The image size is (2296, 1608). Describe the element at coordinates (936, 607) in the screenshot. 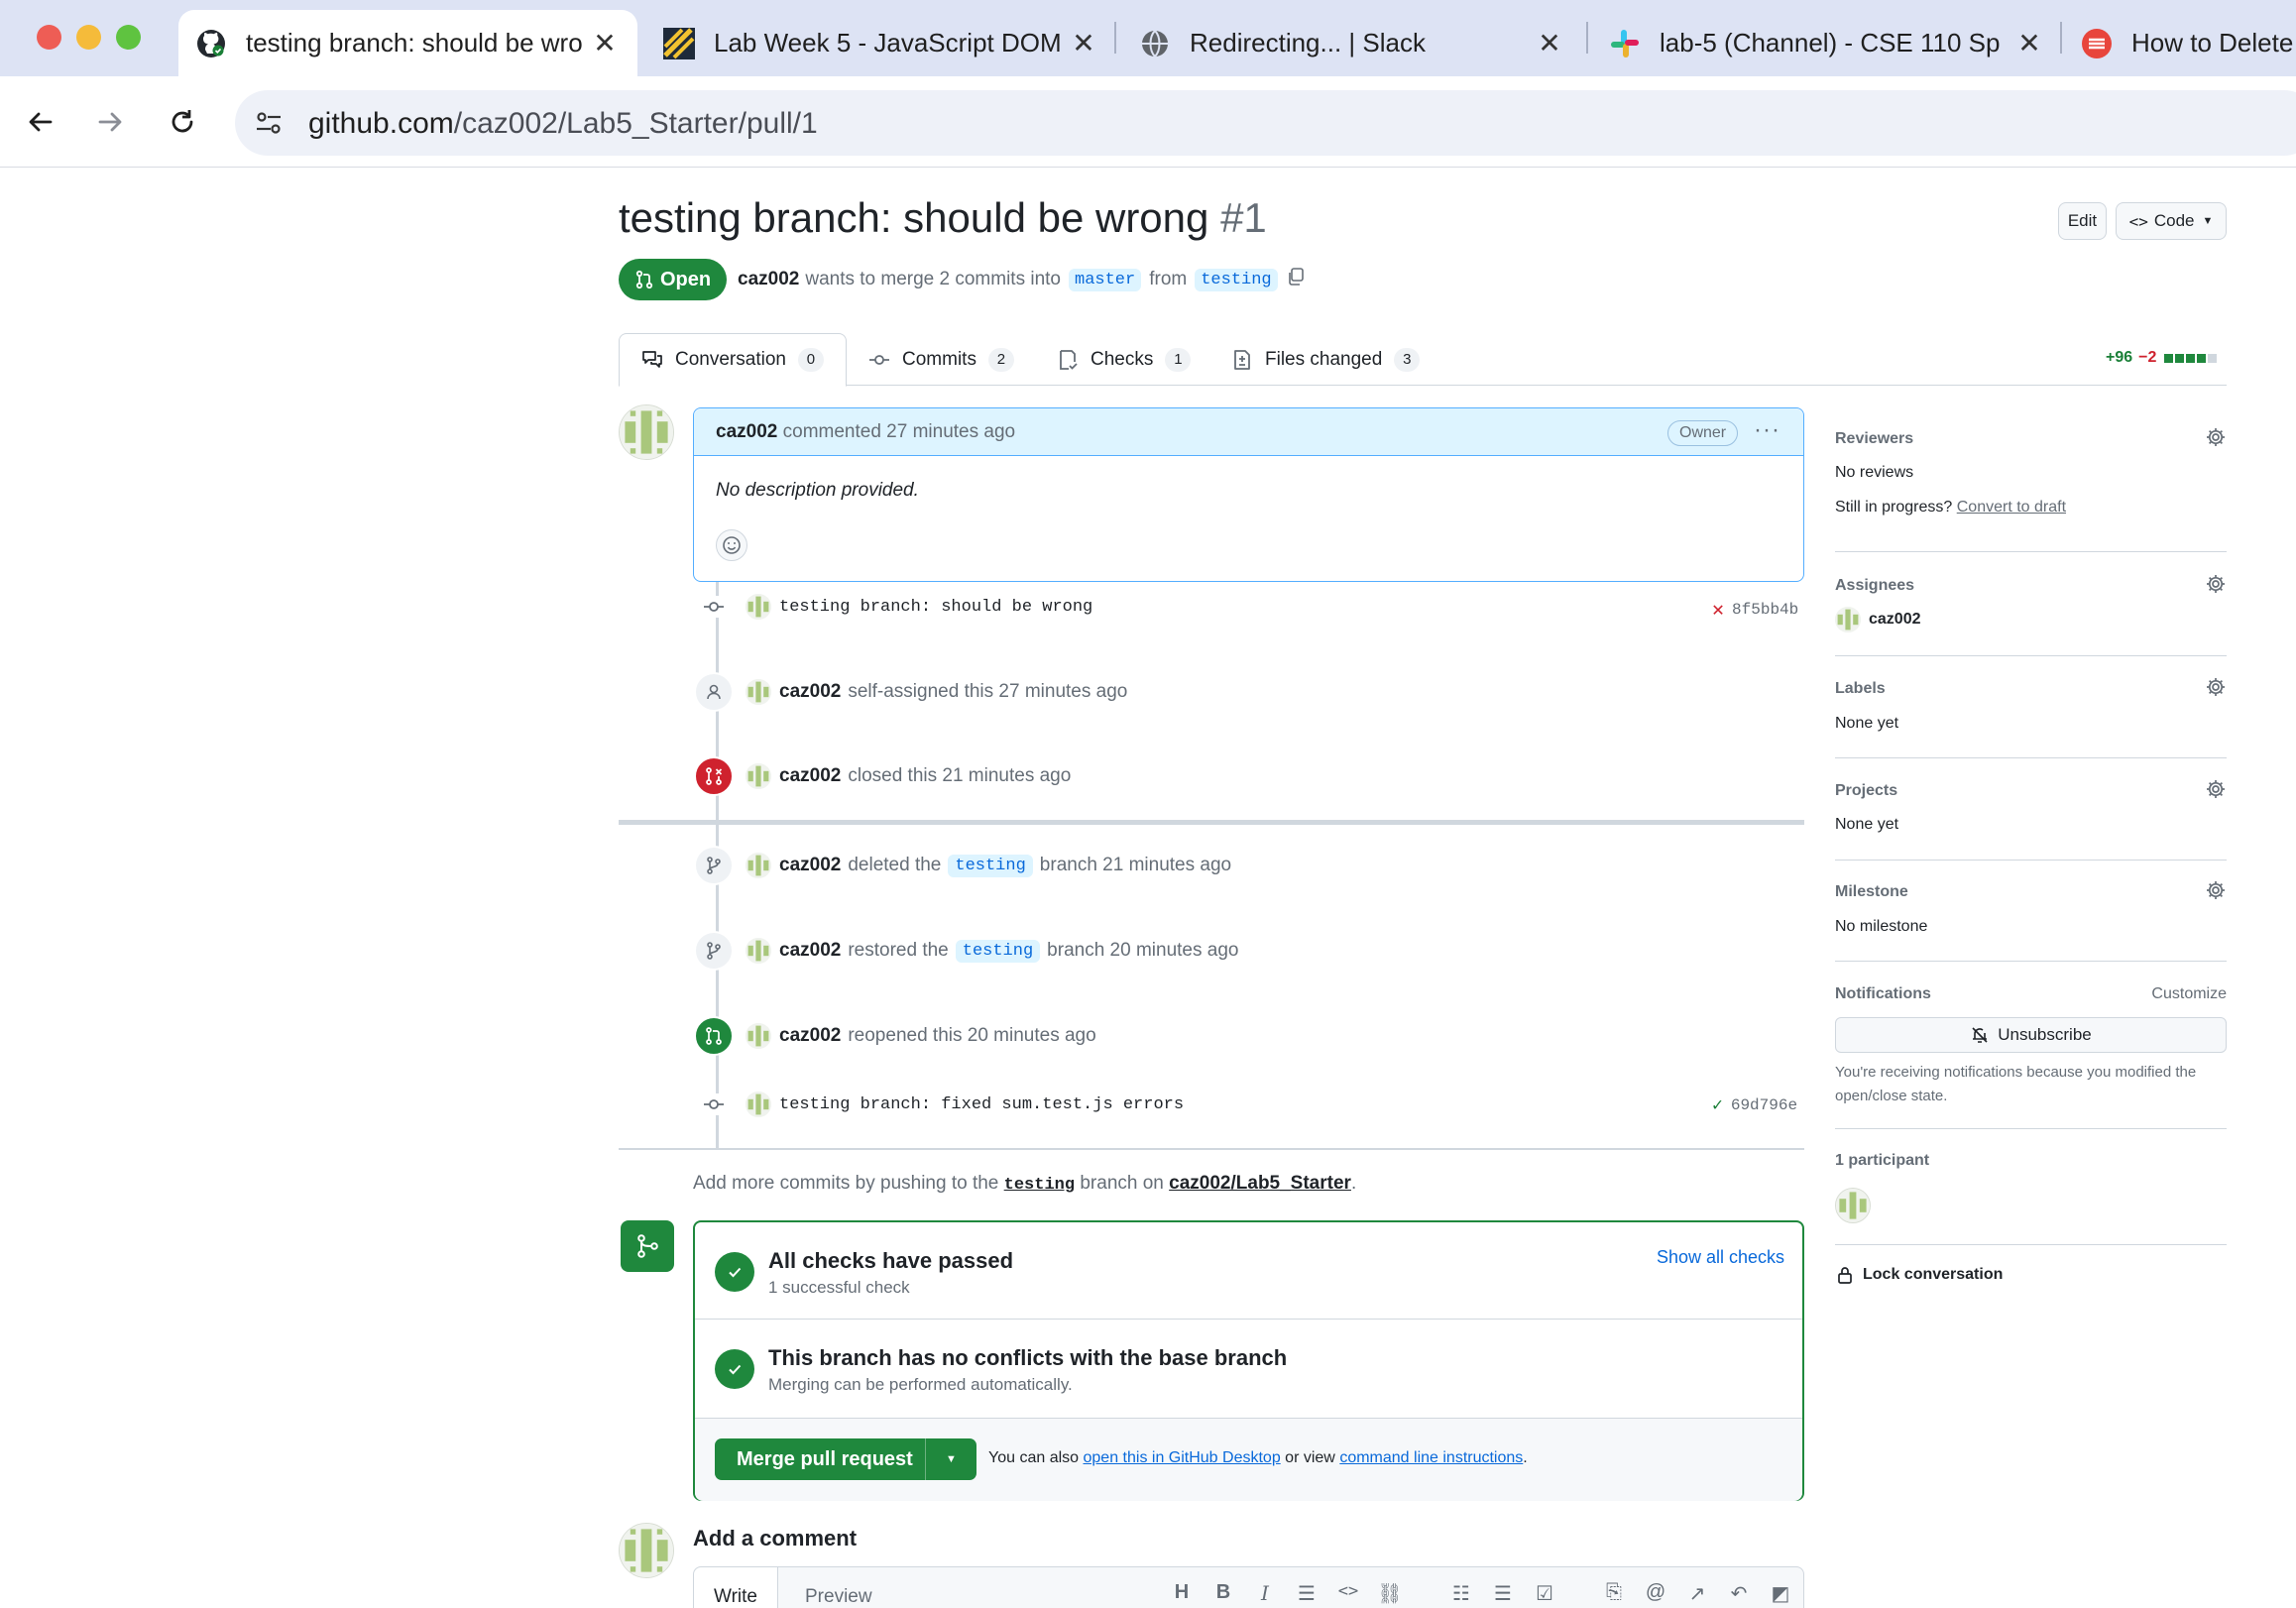

I see `commit-message: testing branch: should be wrong` at that location.